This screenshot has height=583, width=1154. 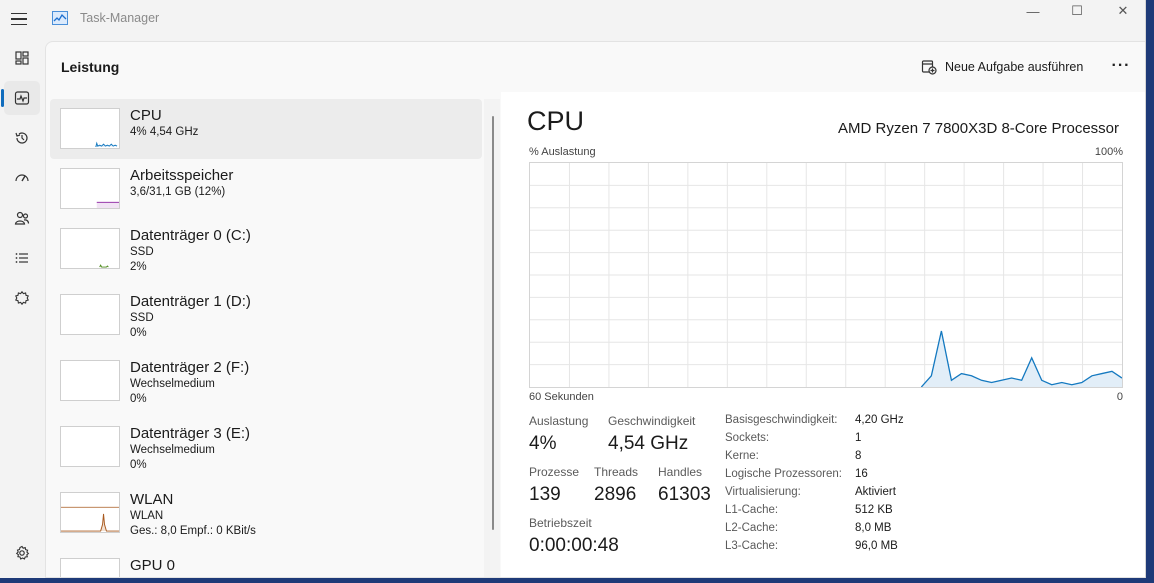 What do you see at coordinates (190, 367) in the screenshot?
I see `resource-name: Datenträger 2 (F:)` at bounding box center [190, 367].